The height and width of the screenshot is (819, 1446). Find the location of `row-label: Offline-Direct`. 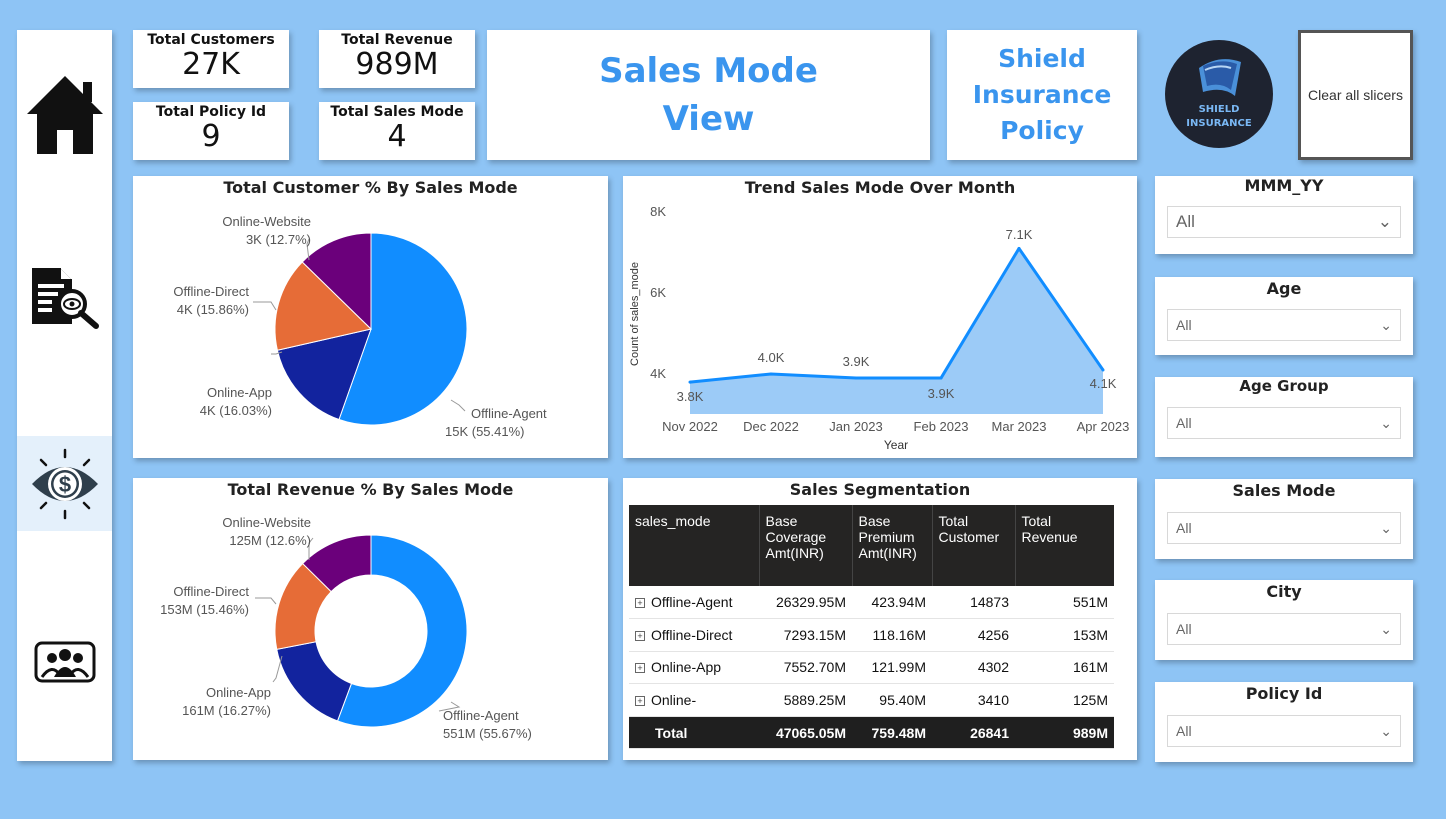

row-label: Offline-Direct is located at coordinates (692, 634).